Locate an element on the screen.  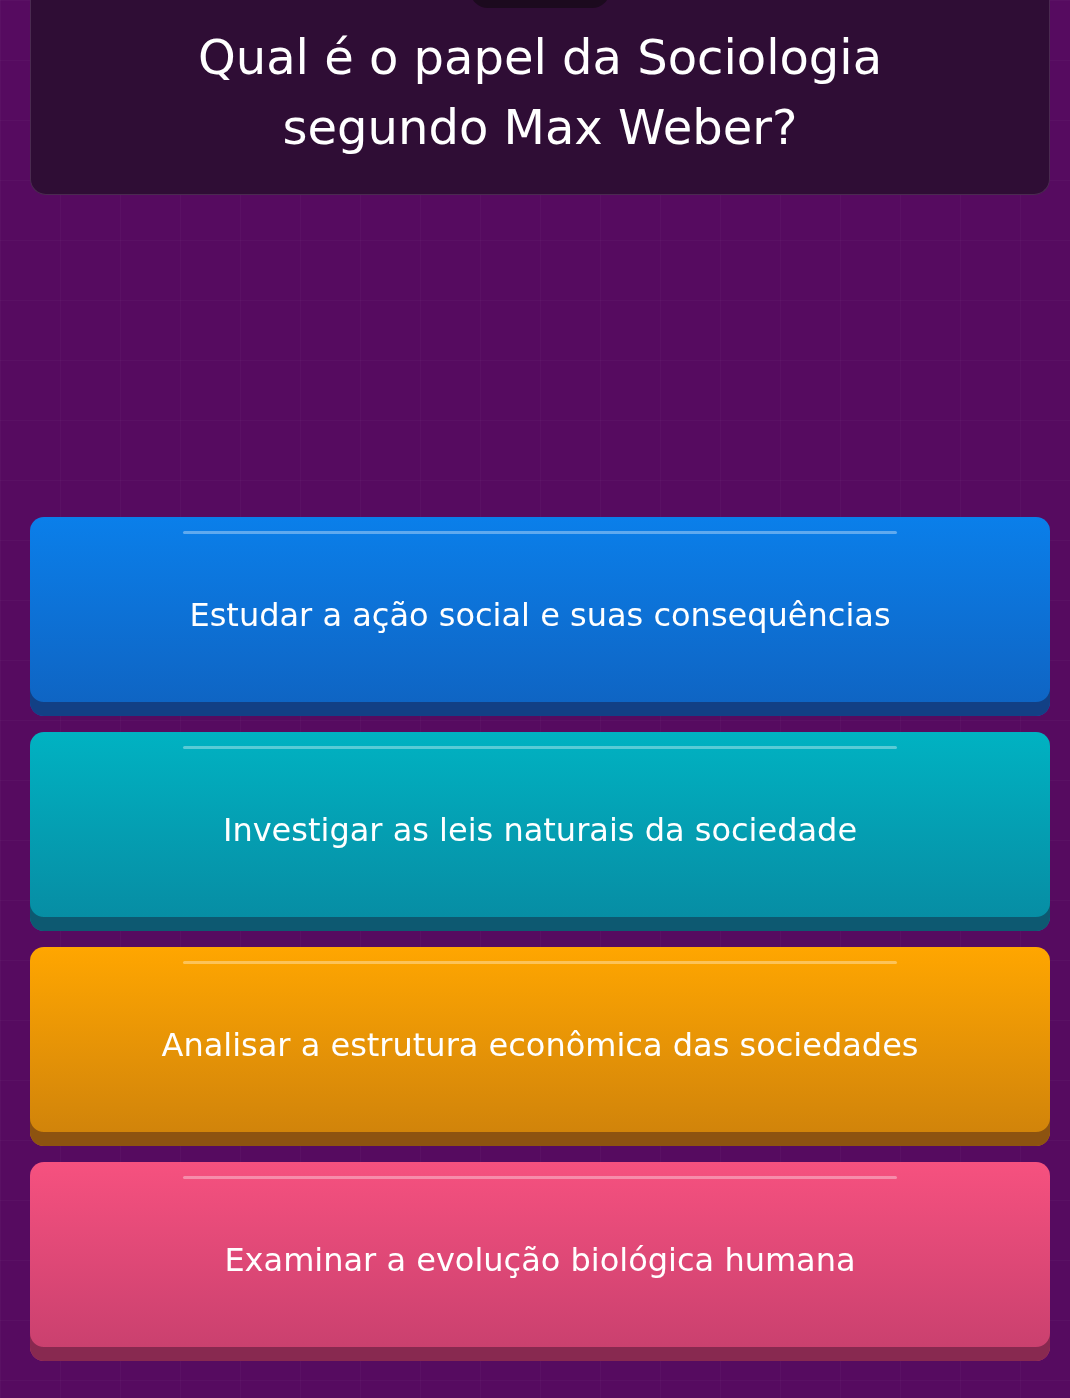
answer-button: Examinar a evolução biológica humana is located at coordinates (540, 1261).